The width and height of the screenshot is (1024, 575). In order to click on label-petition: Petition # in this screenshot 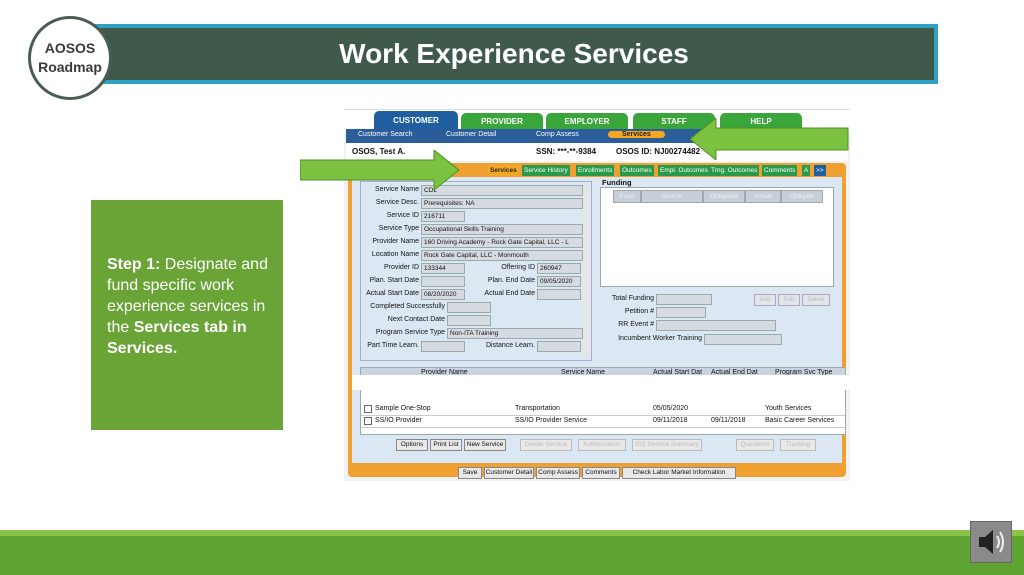, I will do `click(639, 311)`.